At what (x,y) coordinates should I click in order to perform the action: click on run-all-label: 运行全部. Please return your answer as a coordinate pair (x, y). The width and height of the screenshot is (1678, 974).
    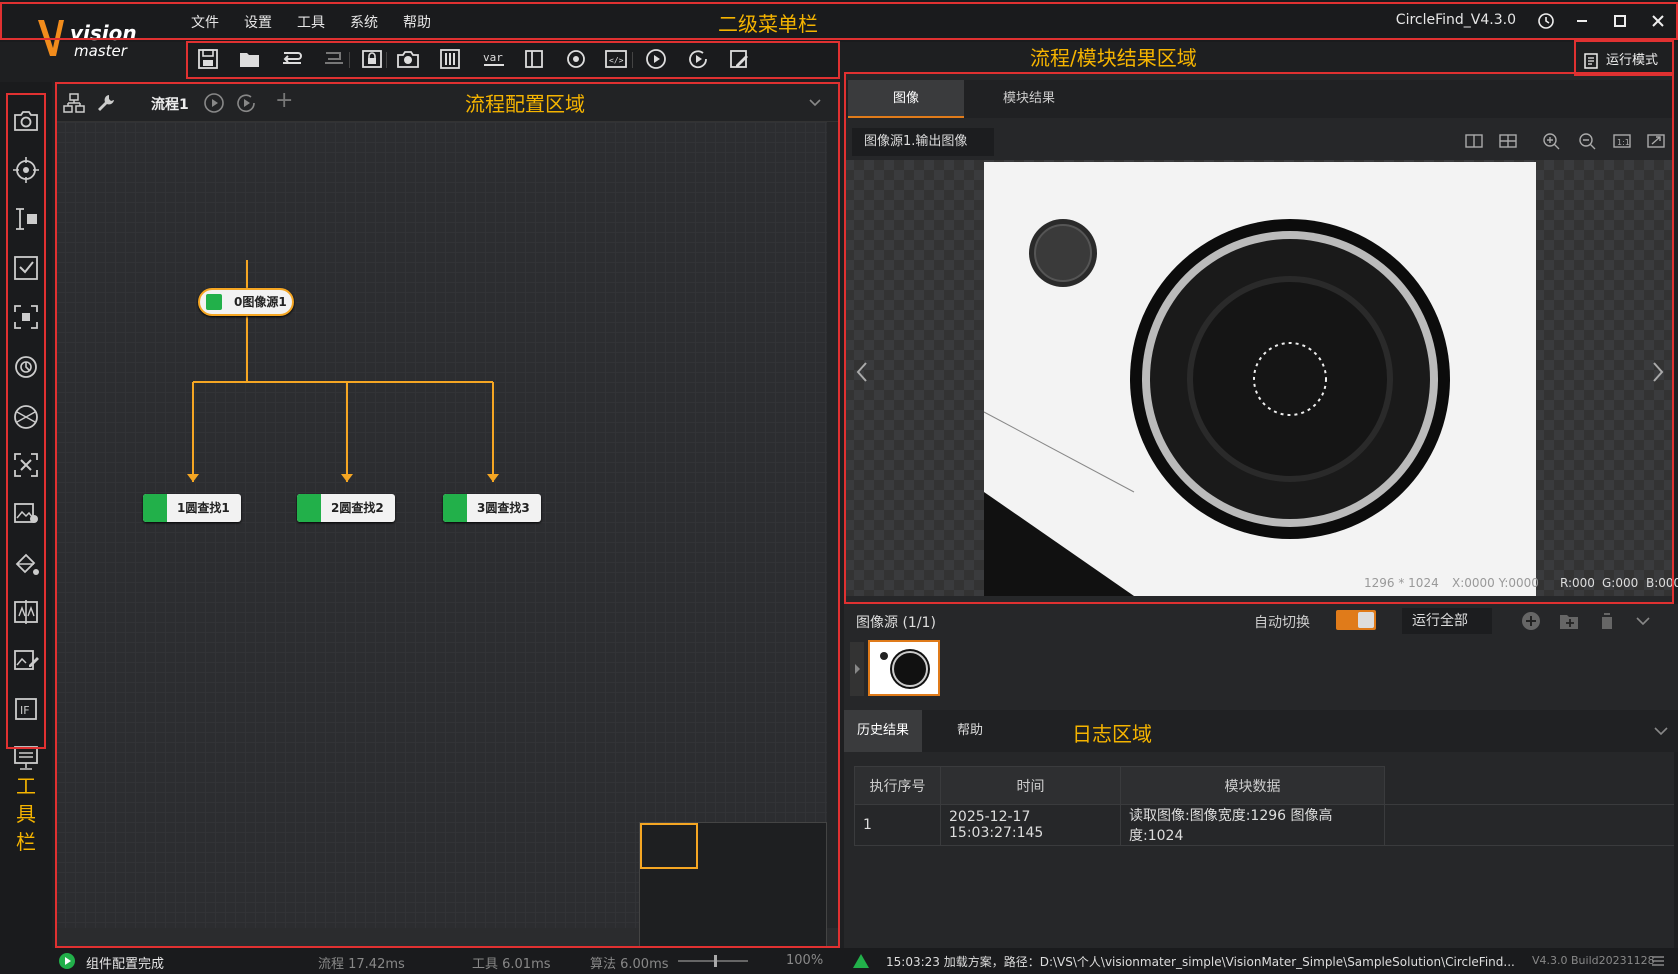
    Looking at the image, I should click on (1440, 621).